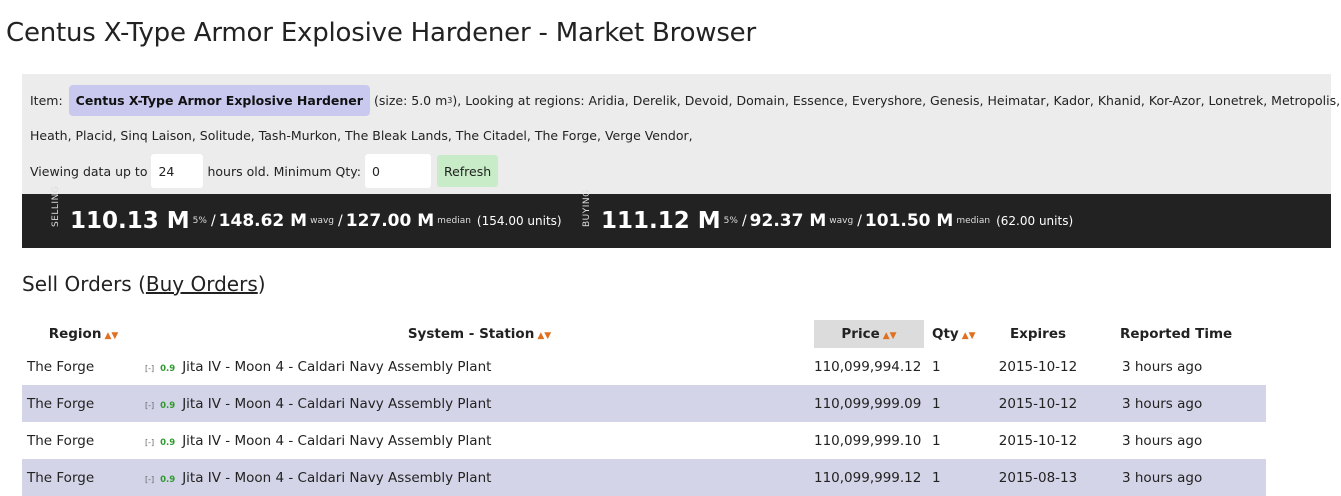  What do you see at coordinates (869, 403) in the screenshot?
I see `price-cell: 110,099,999.09` at bounding box center [869, 403].